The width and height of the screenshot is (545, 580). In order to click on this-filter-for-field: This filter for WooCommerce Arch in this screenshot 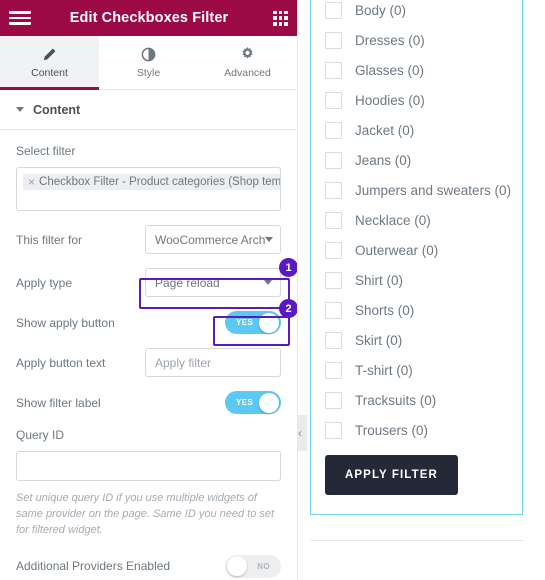, I will do `click(148, 239)`.